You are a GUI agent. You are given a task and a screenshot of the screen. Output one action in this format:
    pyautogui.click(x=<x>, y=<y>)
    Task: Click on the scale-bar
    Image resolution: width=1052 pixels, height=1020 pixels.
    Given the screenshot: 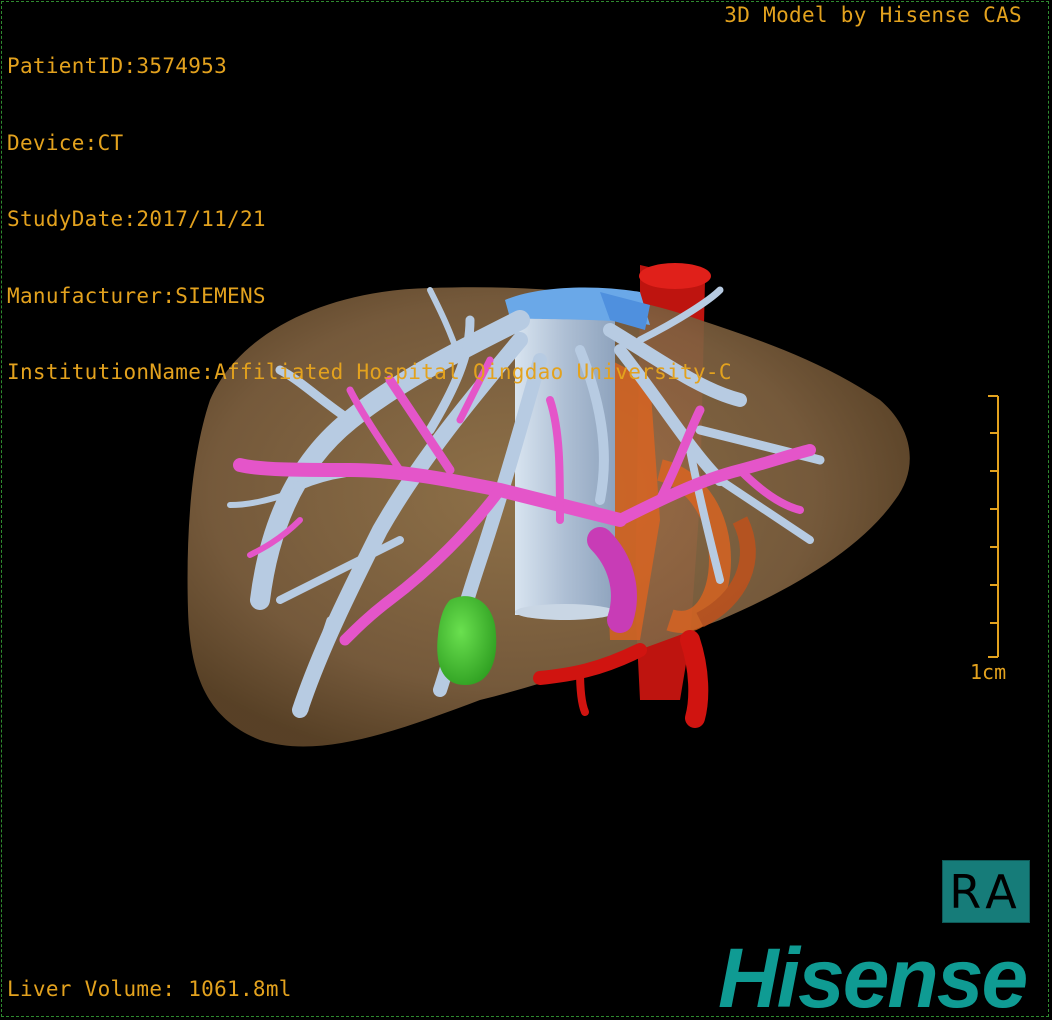 What is the action you would take?
    pyautogui.click(x=993, y=526)
    